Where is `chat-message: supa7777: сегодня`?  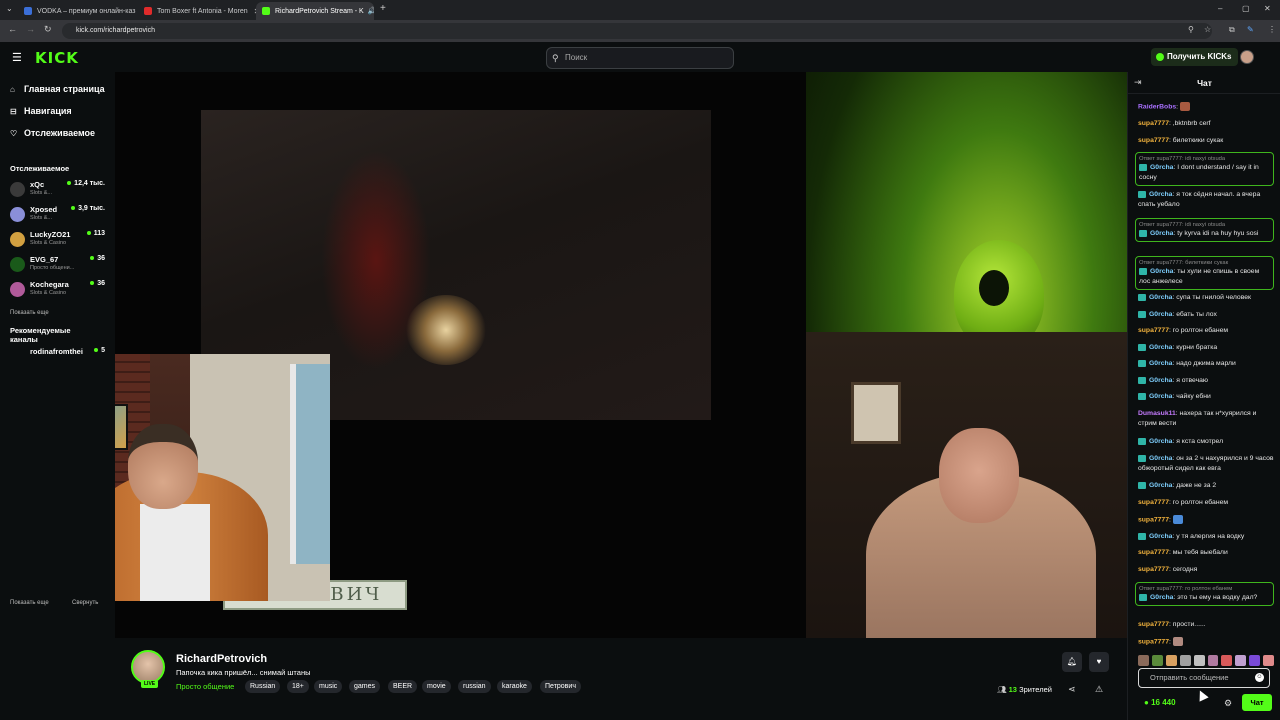
chat-message: supa7777: сегодня is located at coordinates (1206, 570).